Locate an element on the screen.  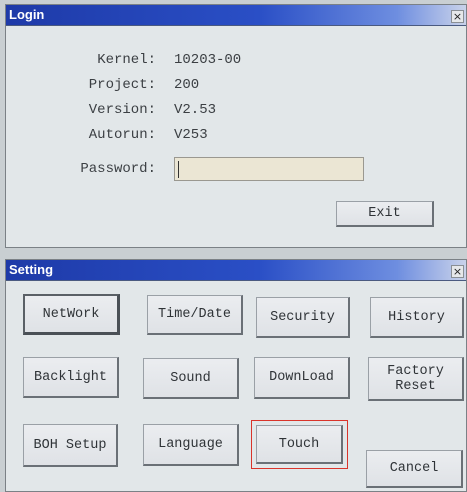
version-value: V2.53 is located at coordinates (195, 110).